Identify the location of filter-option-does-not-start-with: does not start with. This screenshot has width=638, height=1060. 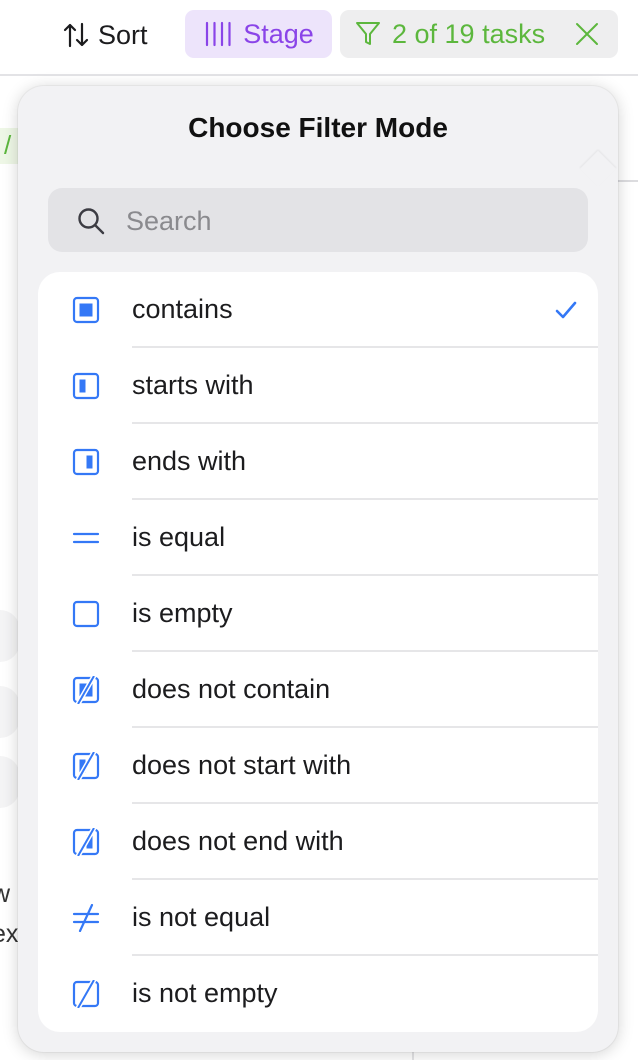
(318, 766).